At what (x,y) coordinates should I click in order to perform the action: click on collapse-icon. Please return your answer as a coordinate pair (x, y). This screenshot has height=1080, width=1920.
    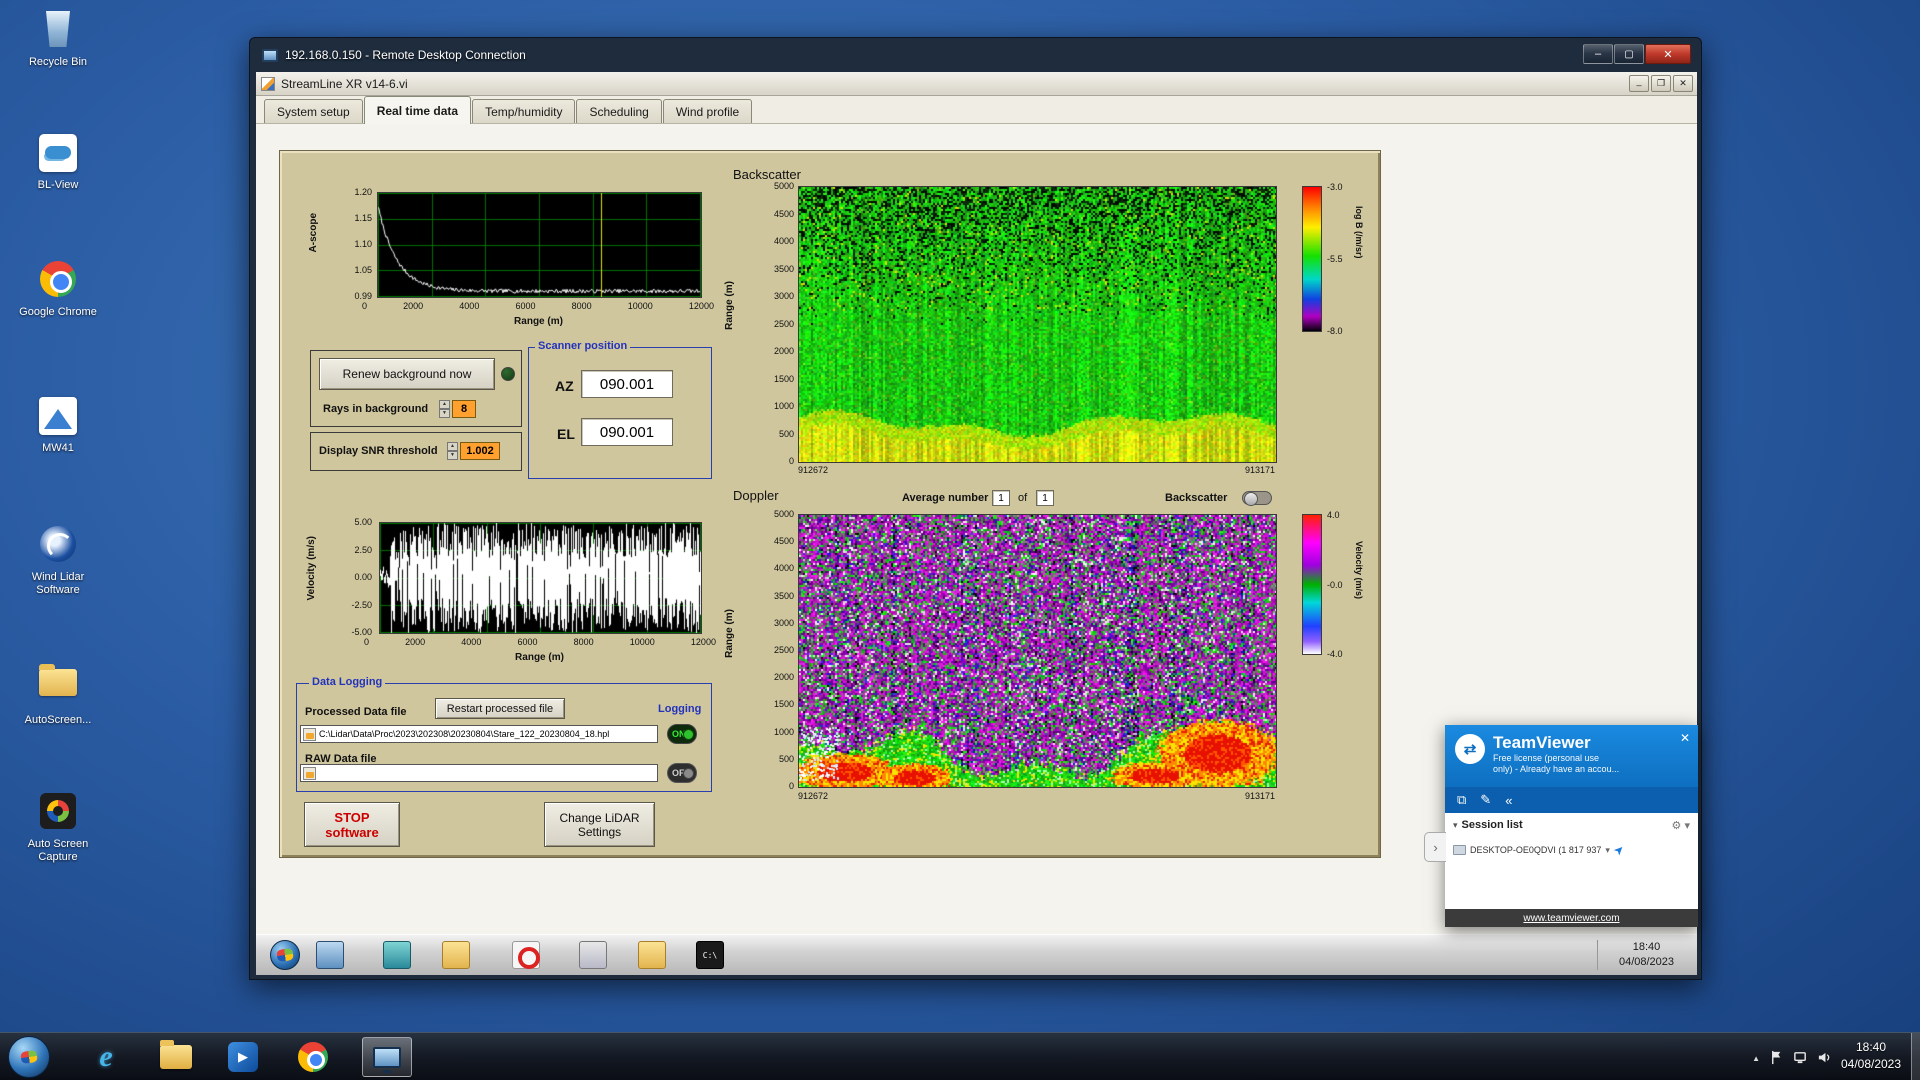
    Looking at the image, I should click on (1508, 800).